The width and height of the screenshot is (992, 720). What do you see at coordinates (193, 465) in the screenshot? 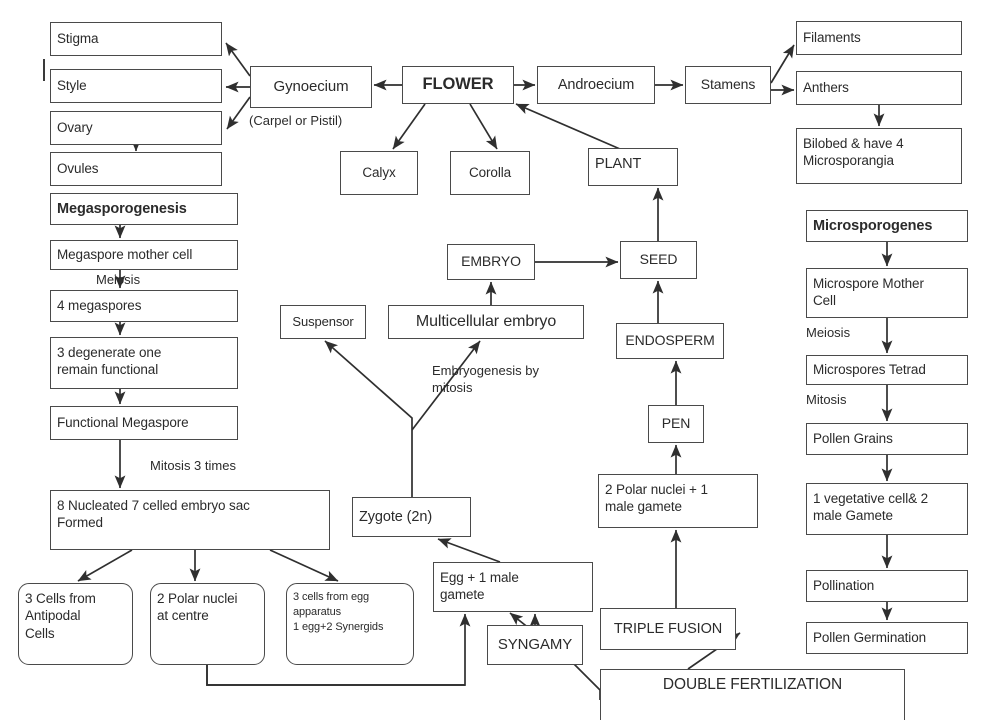
I see `edge-label-mitosis-3-times: Mitosis 3 times` at bounding box center [193, 465].